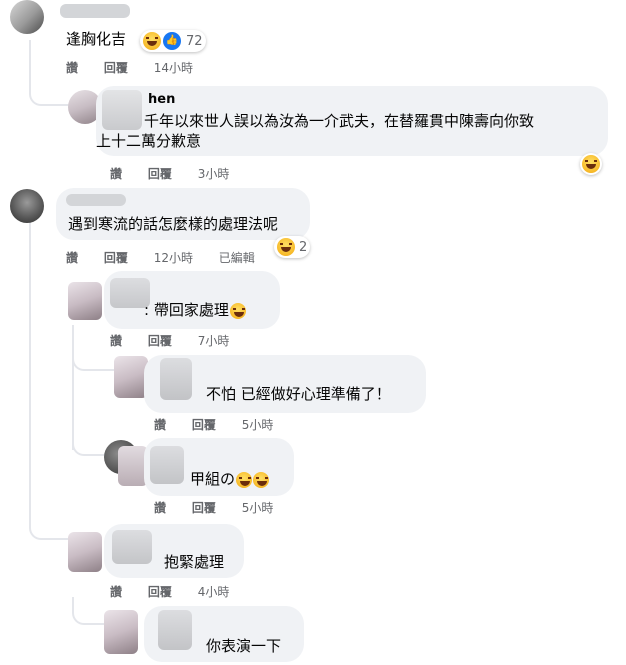 The image size is (626, 665). I want to click on commenter-name: hen, so click(372, 100).